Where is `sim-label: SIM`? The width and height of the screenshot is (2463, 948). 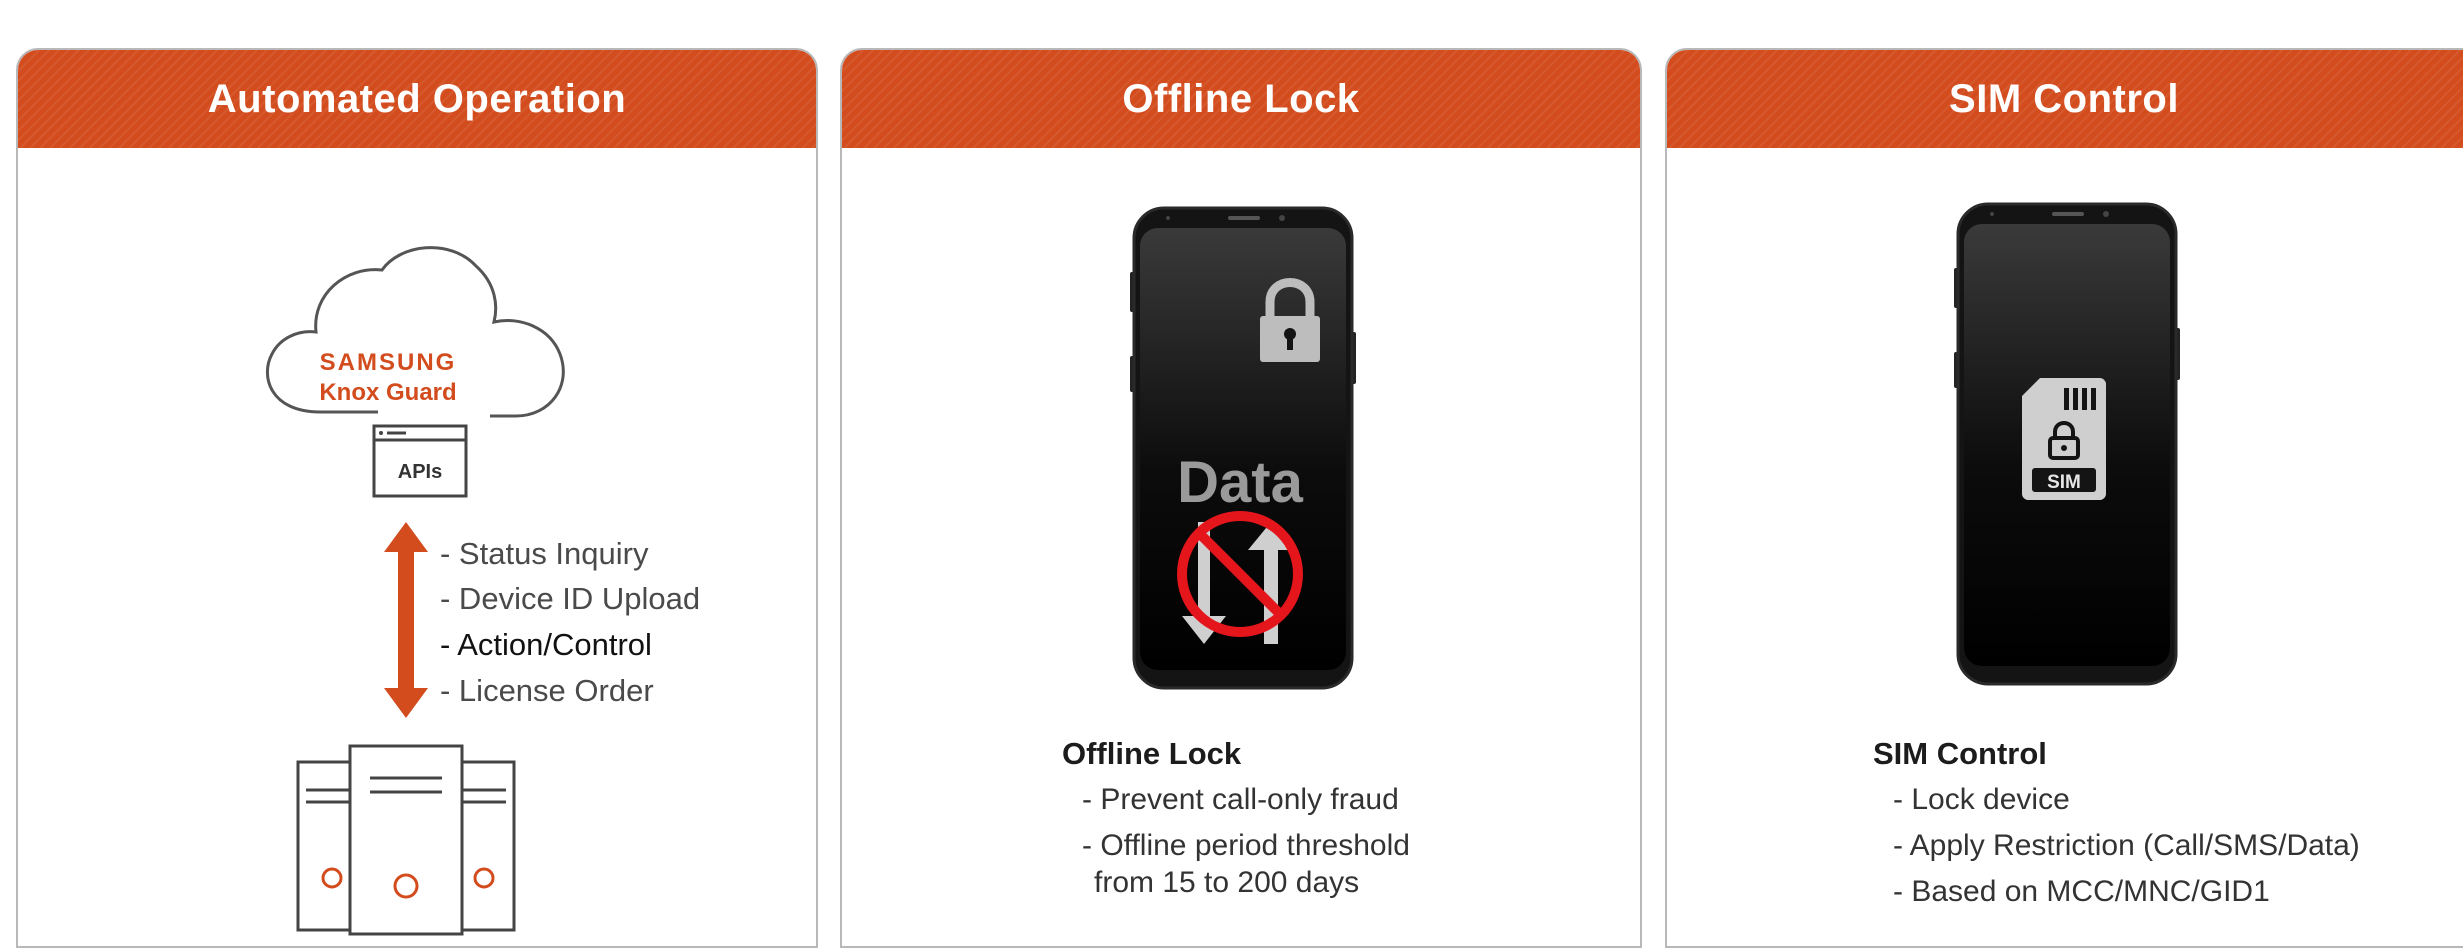 sim-label: SIM is located at coordinates (2064, 482).